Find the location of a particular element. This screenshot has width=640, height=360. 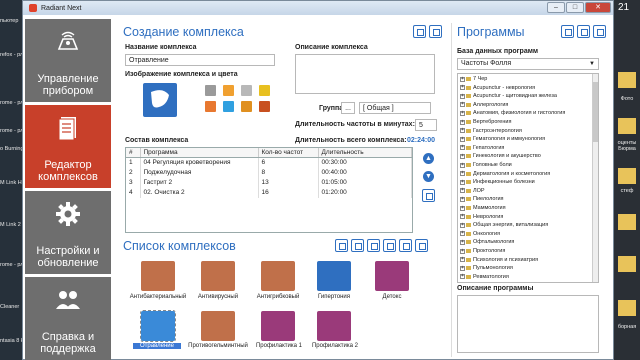

move-up-icon: ▲ is located at coordinates (428, 158).